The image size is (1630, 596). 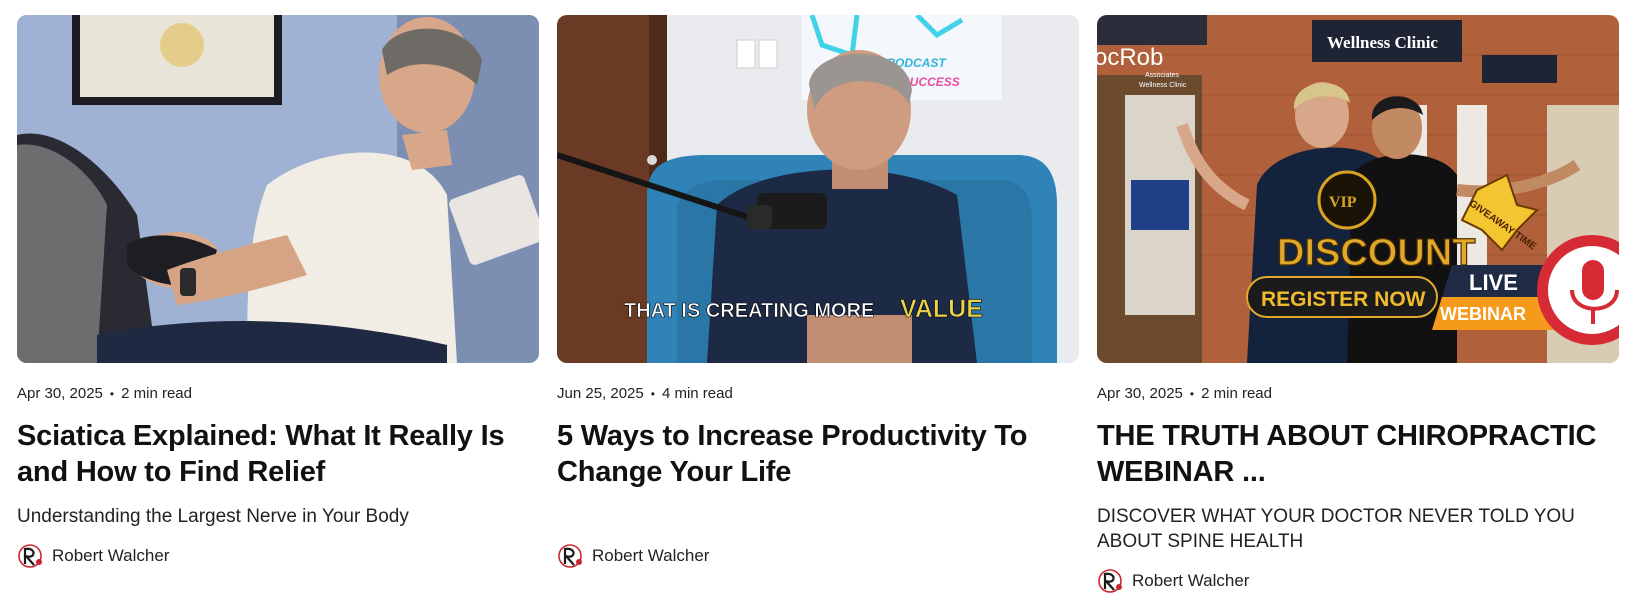 What do you see at coordinates (1130, 57) in the screenshot?
I see `thumb-doc-logo: ocRob` at bounding box center [1130, 57].